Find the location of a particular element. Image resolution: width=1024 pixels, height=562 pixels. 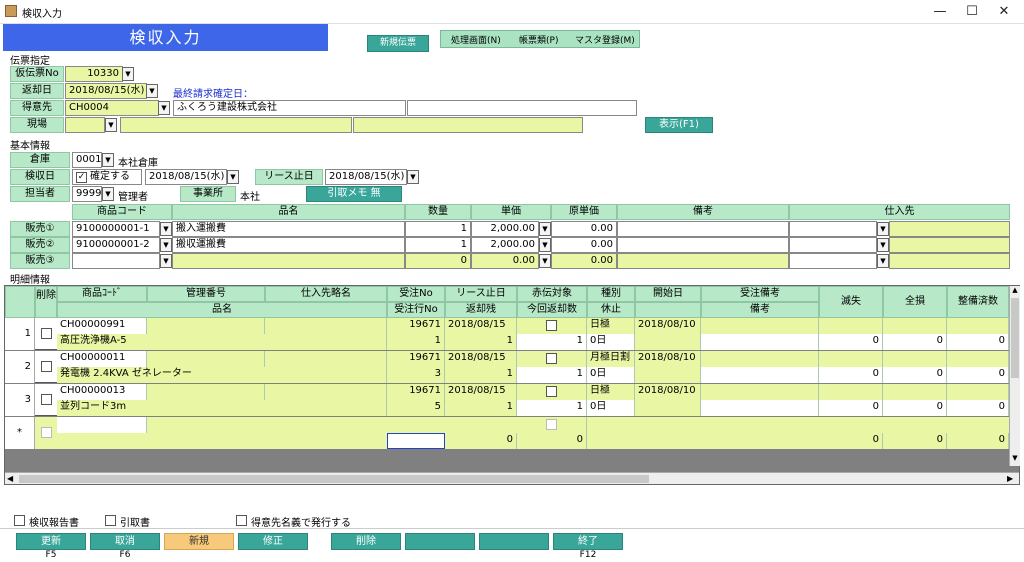

sales-supplier-code-field is located at coordinates (833, 261).